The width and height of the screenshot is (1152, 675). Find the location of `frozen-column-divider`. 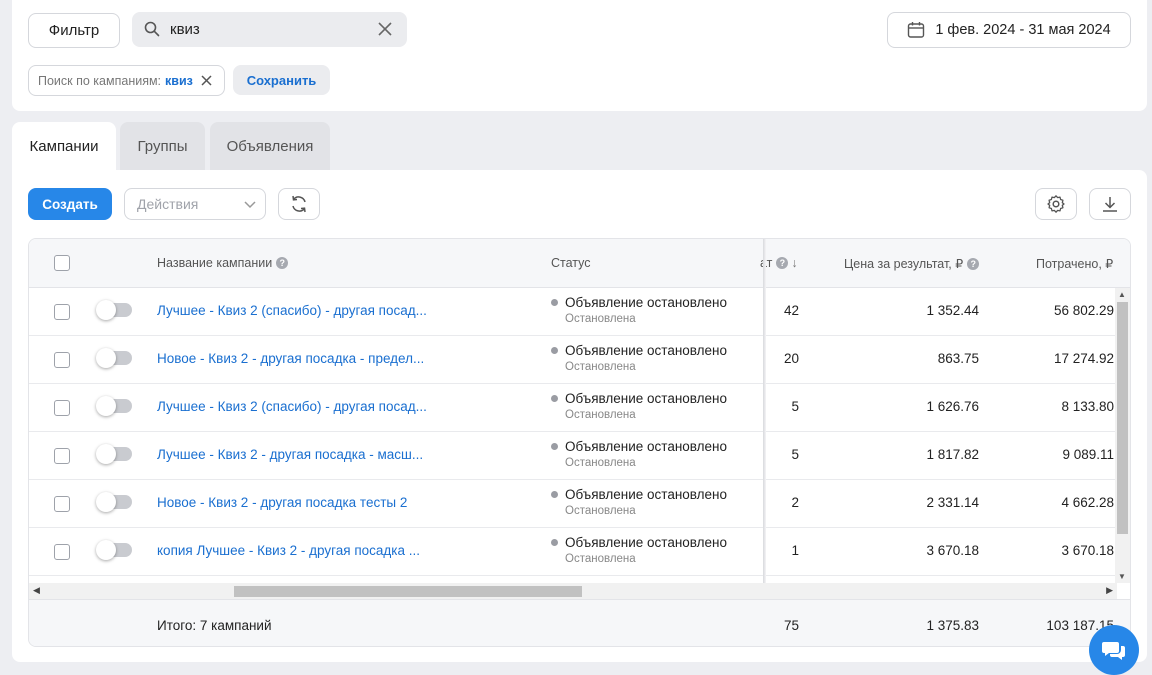

frozen-column-divider is located at coordinates (764, 414).